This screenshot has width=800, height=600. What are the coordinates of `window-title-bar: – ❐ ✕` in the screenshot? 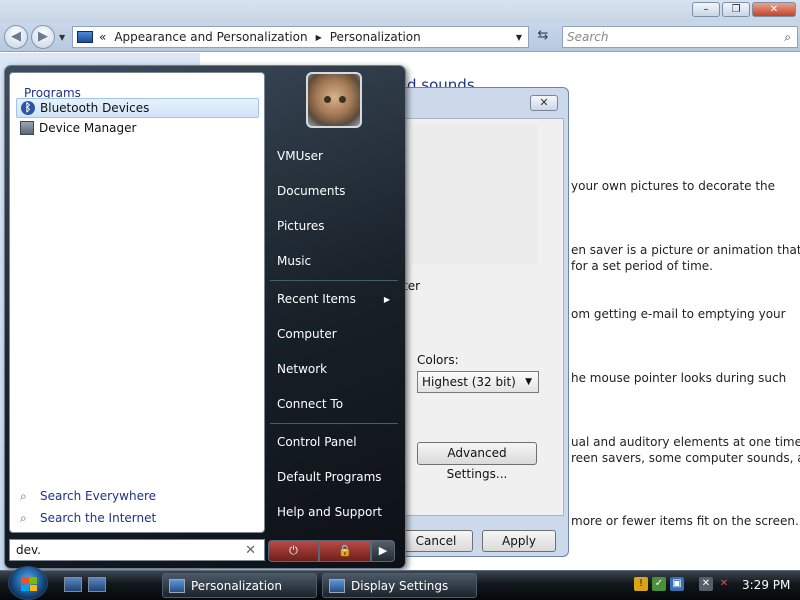 It's located at (400, 11).